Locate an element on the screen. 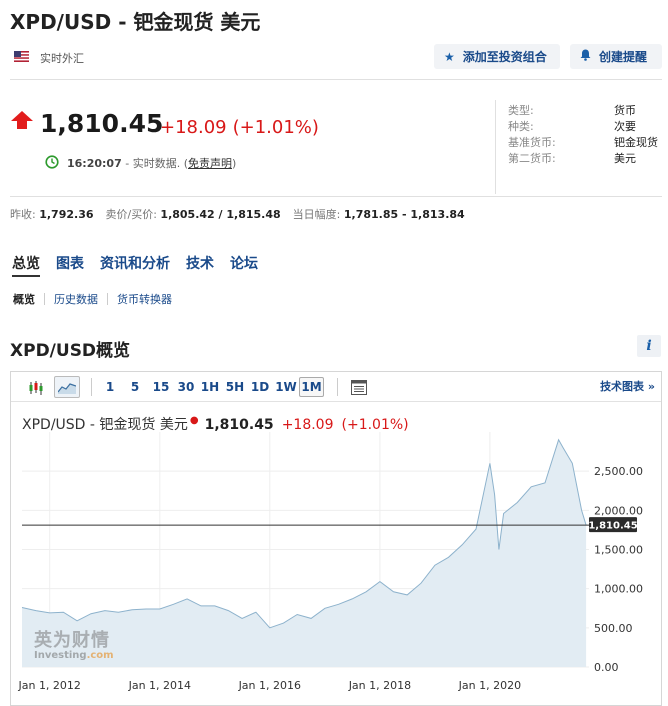 The width and height of the screenshot is (668, 706). section-title: XPD/USD概览 is located at coordinates (70, 351).